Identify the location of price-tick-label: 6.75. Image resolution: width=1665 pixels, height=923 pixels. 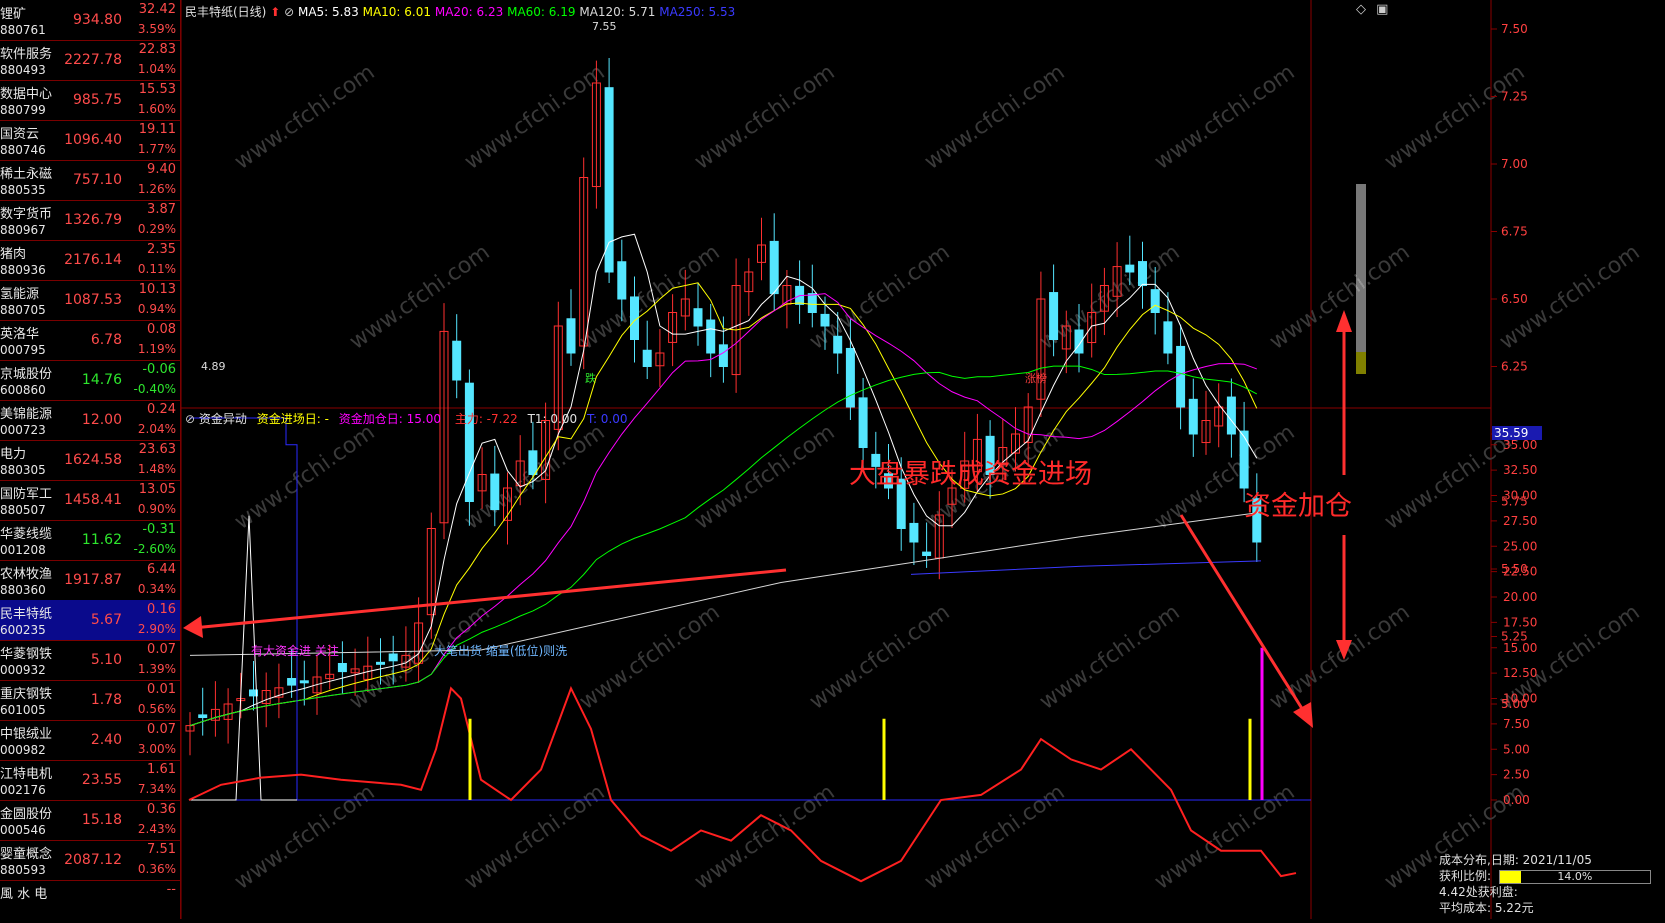
(1514, 232).